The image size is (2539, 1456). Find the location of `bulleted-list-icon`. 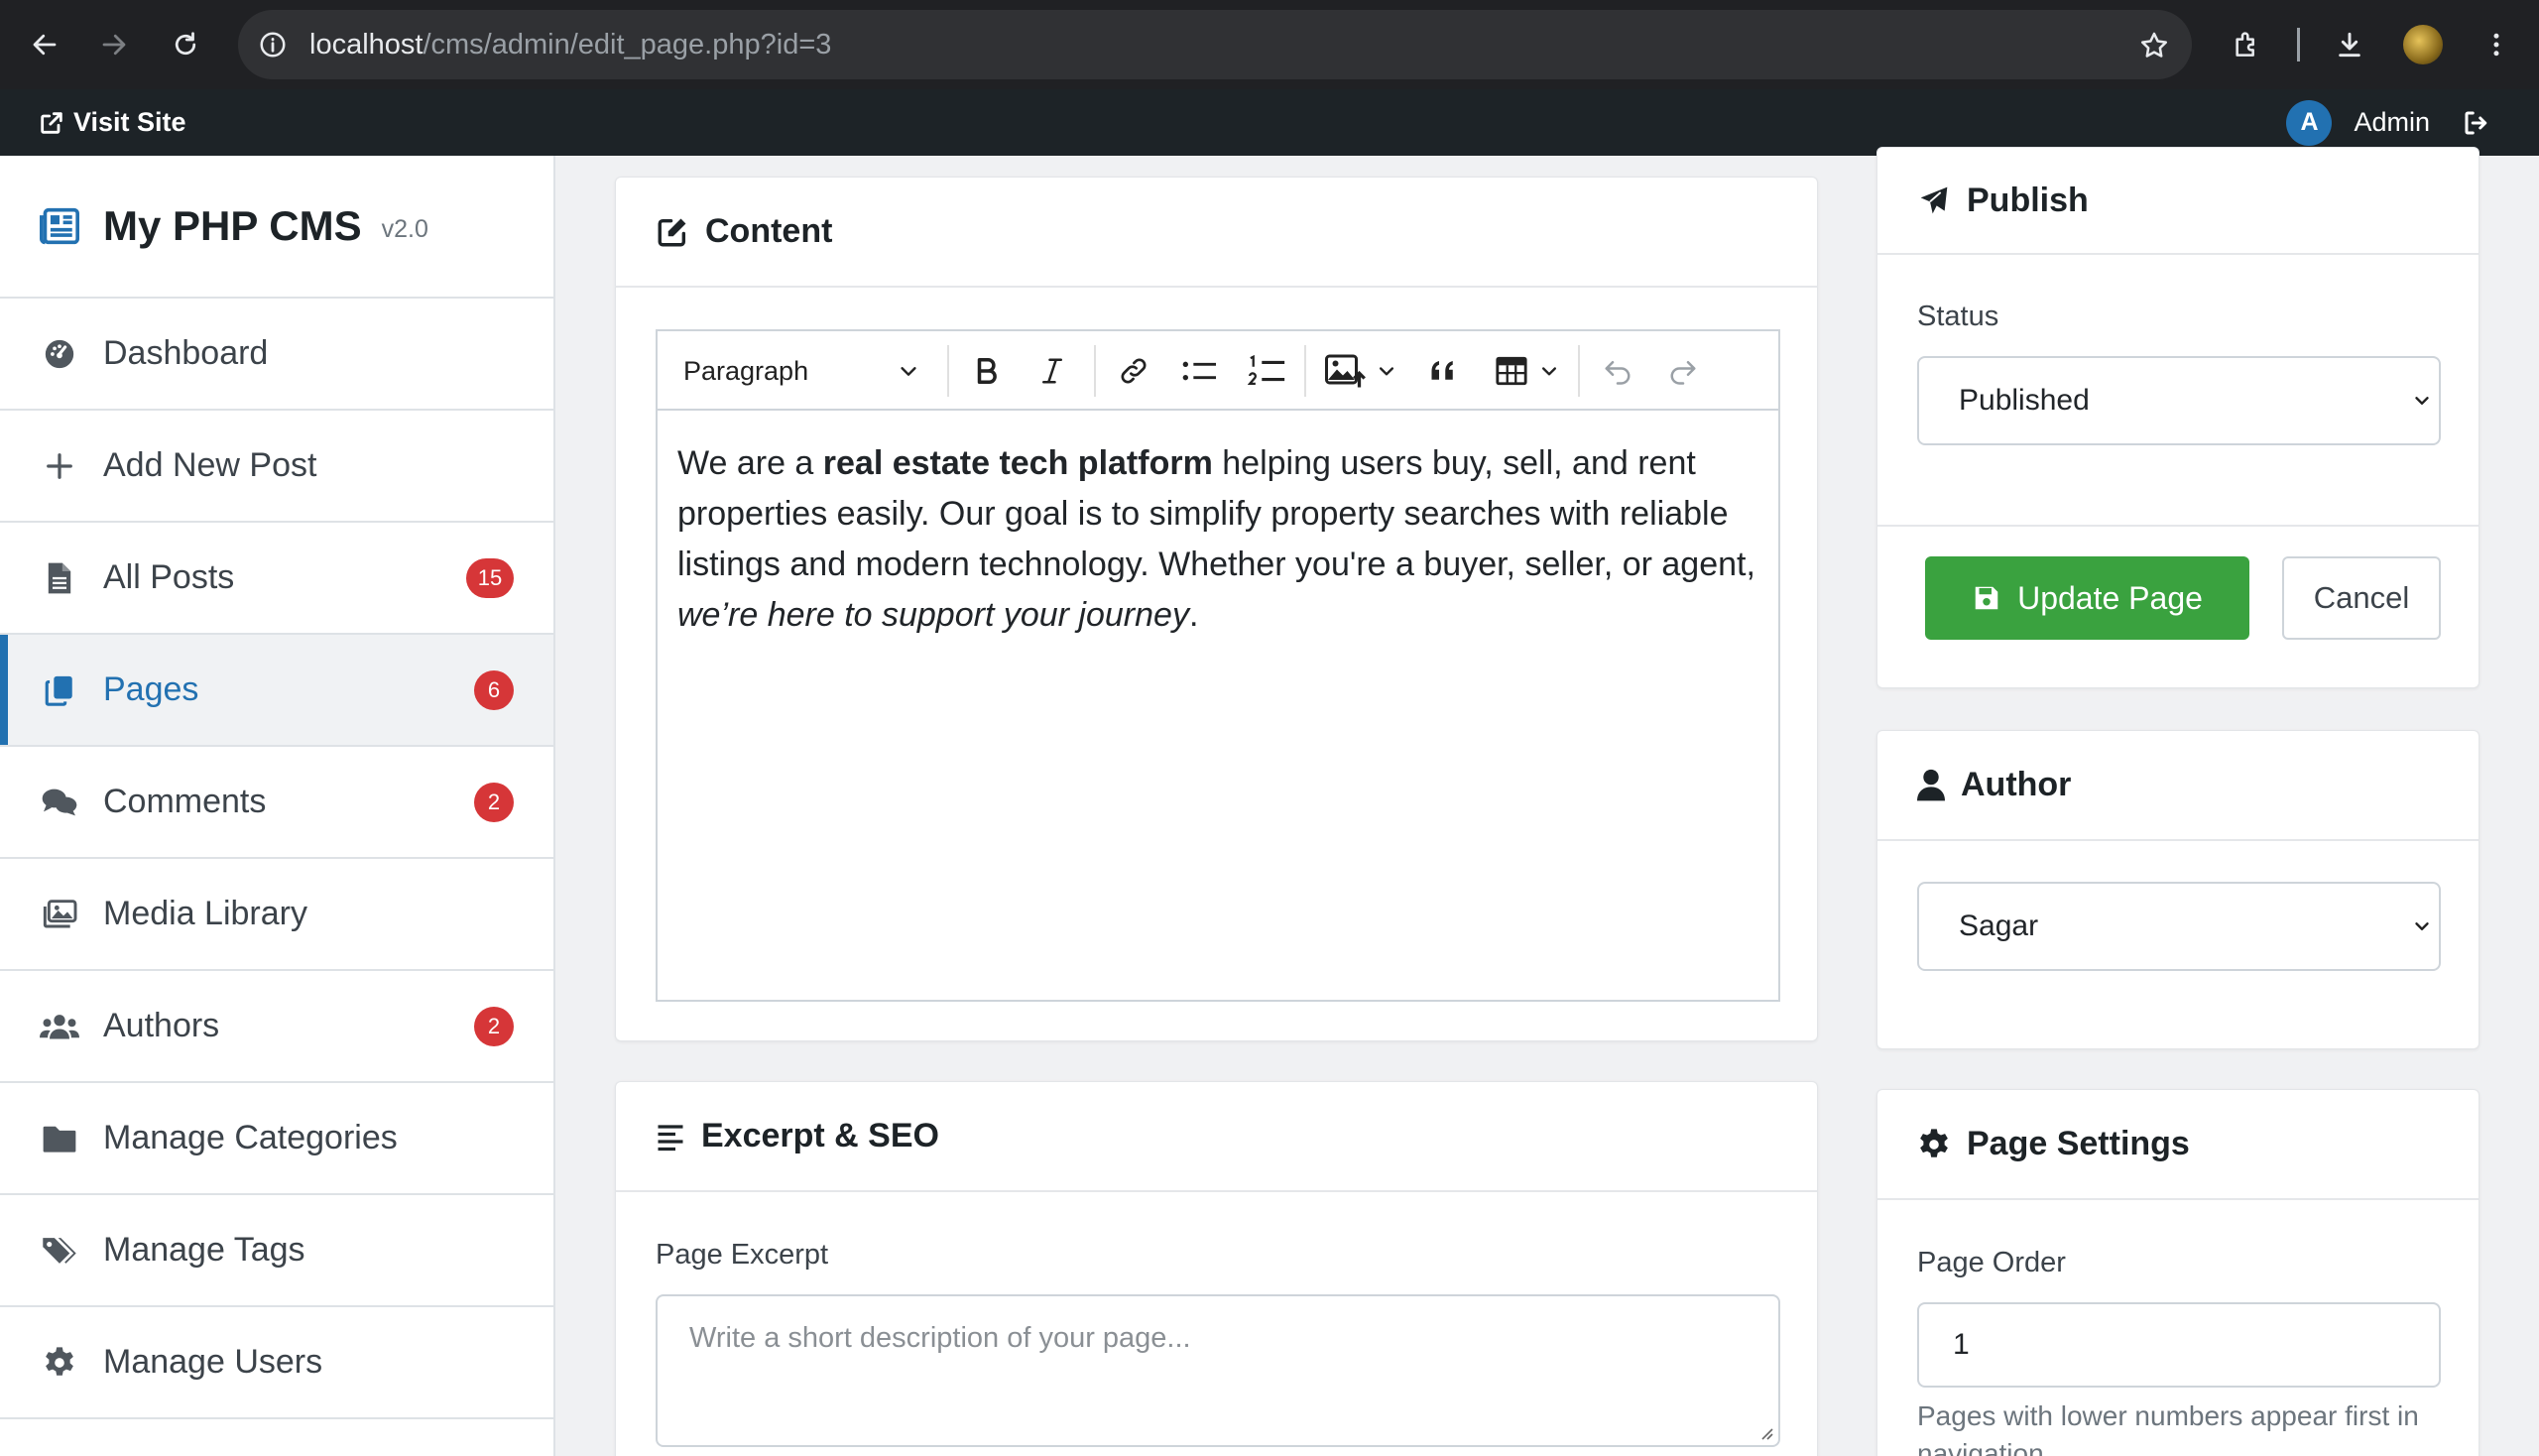

bulleted-list-icon is located at coordinates (1199, 371).